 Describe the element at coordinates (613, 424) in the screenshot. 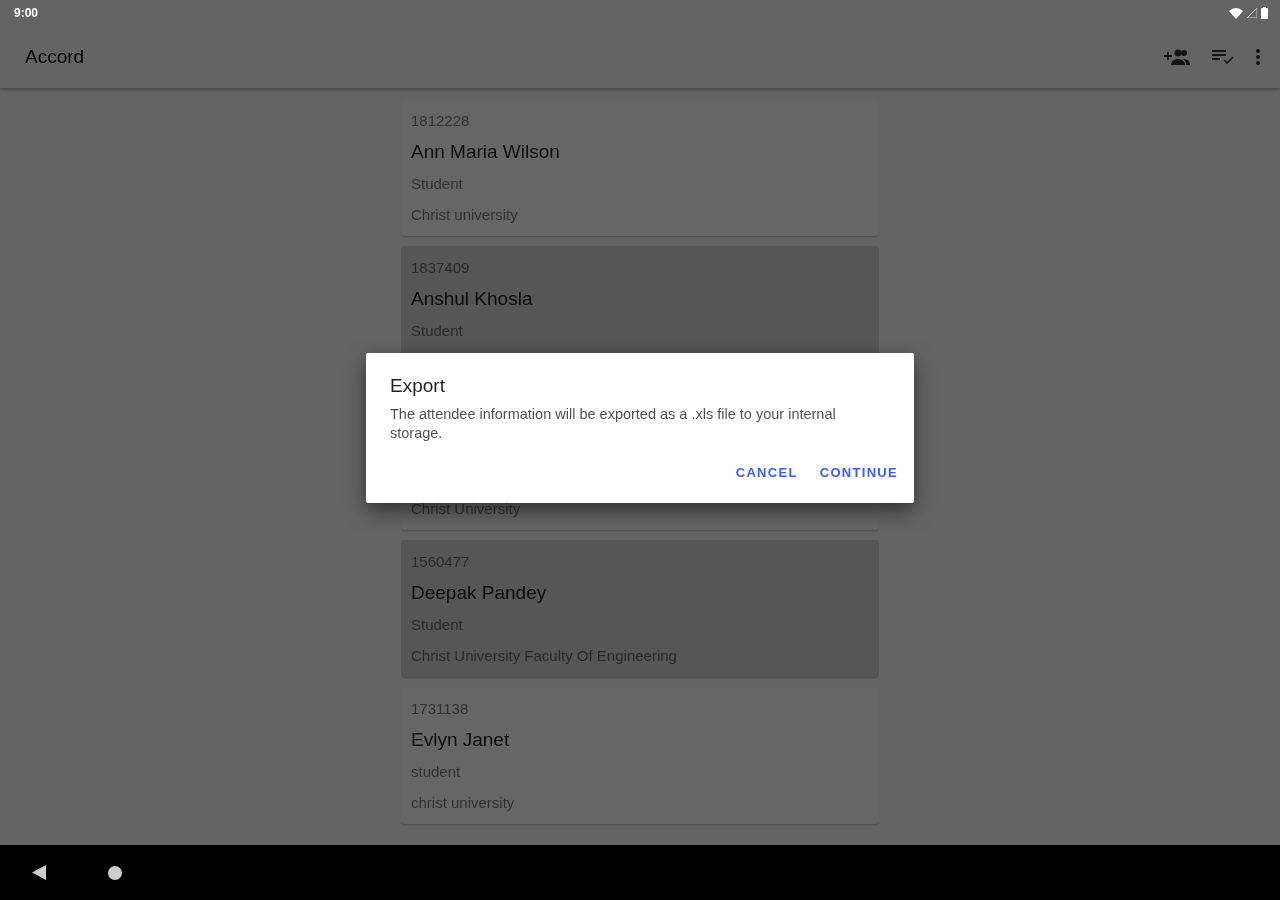

I see `dialog-message: The attendee information will be exported as a .xls file to your internal storage.` at that location.